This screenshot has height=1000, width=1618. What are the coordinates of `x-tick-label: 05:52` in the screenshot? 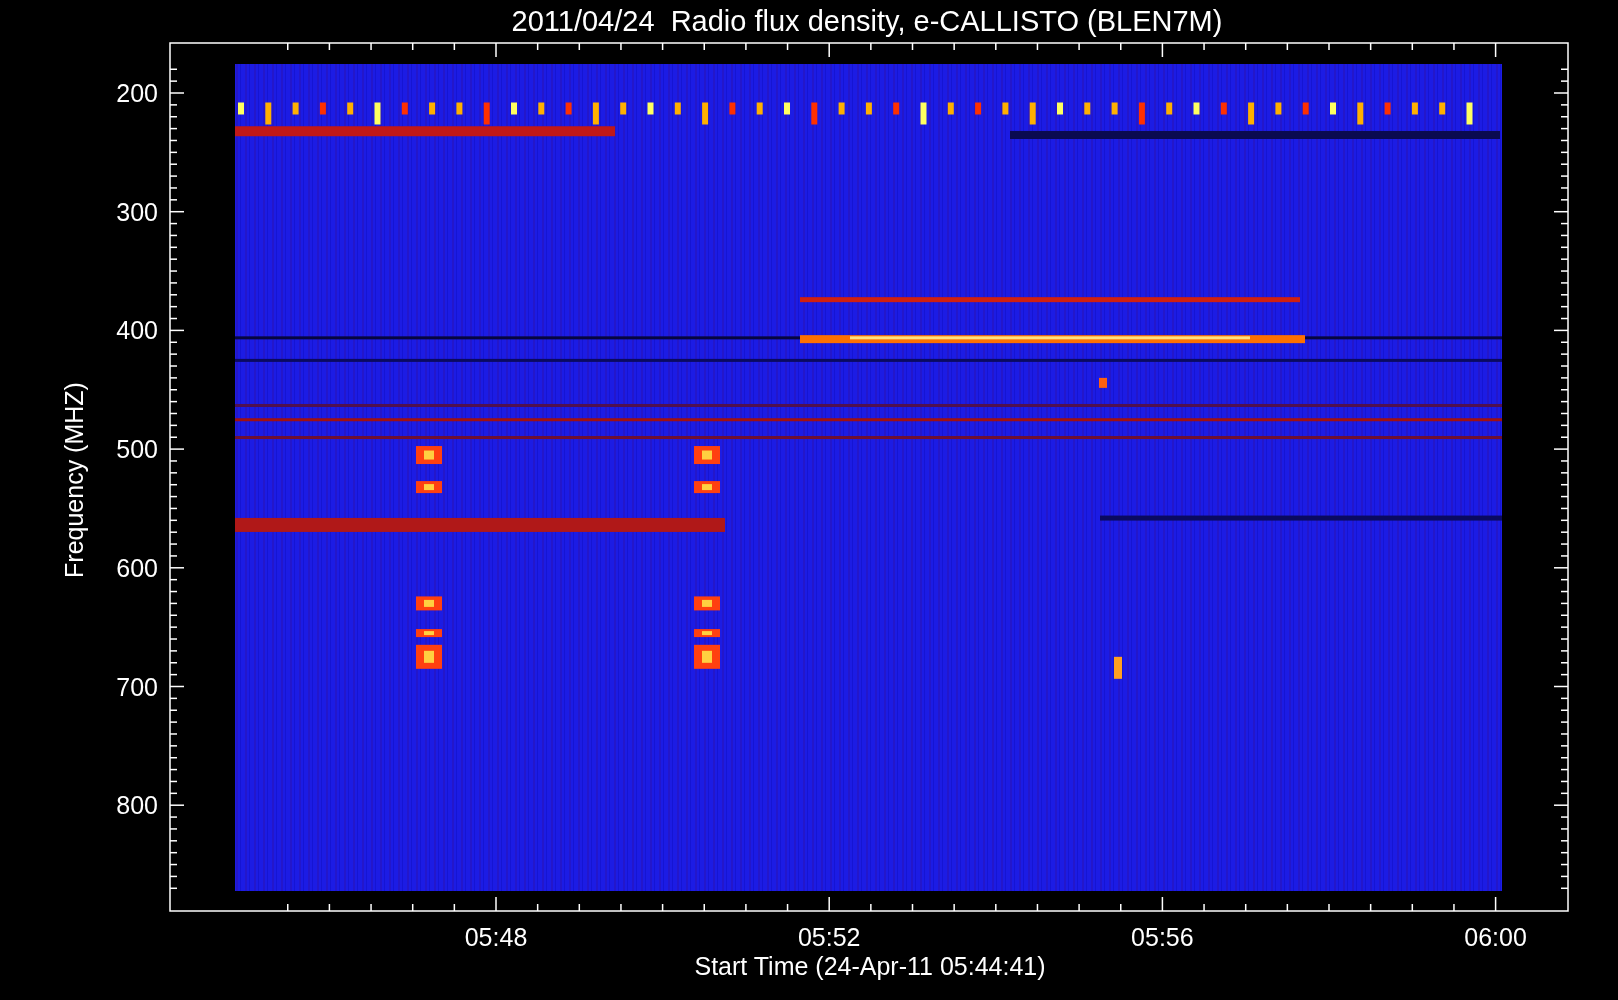 It's located at (829, 937).